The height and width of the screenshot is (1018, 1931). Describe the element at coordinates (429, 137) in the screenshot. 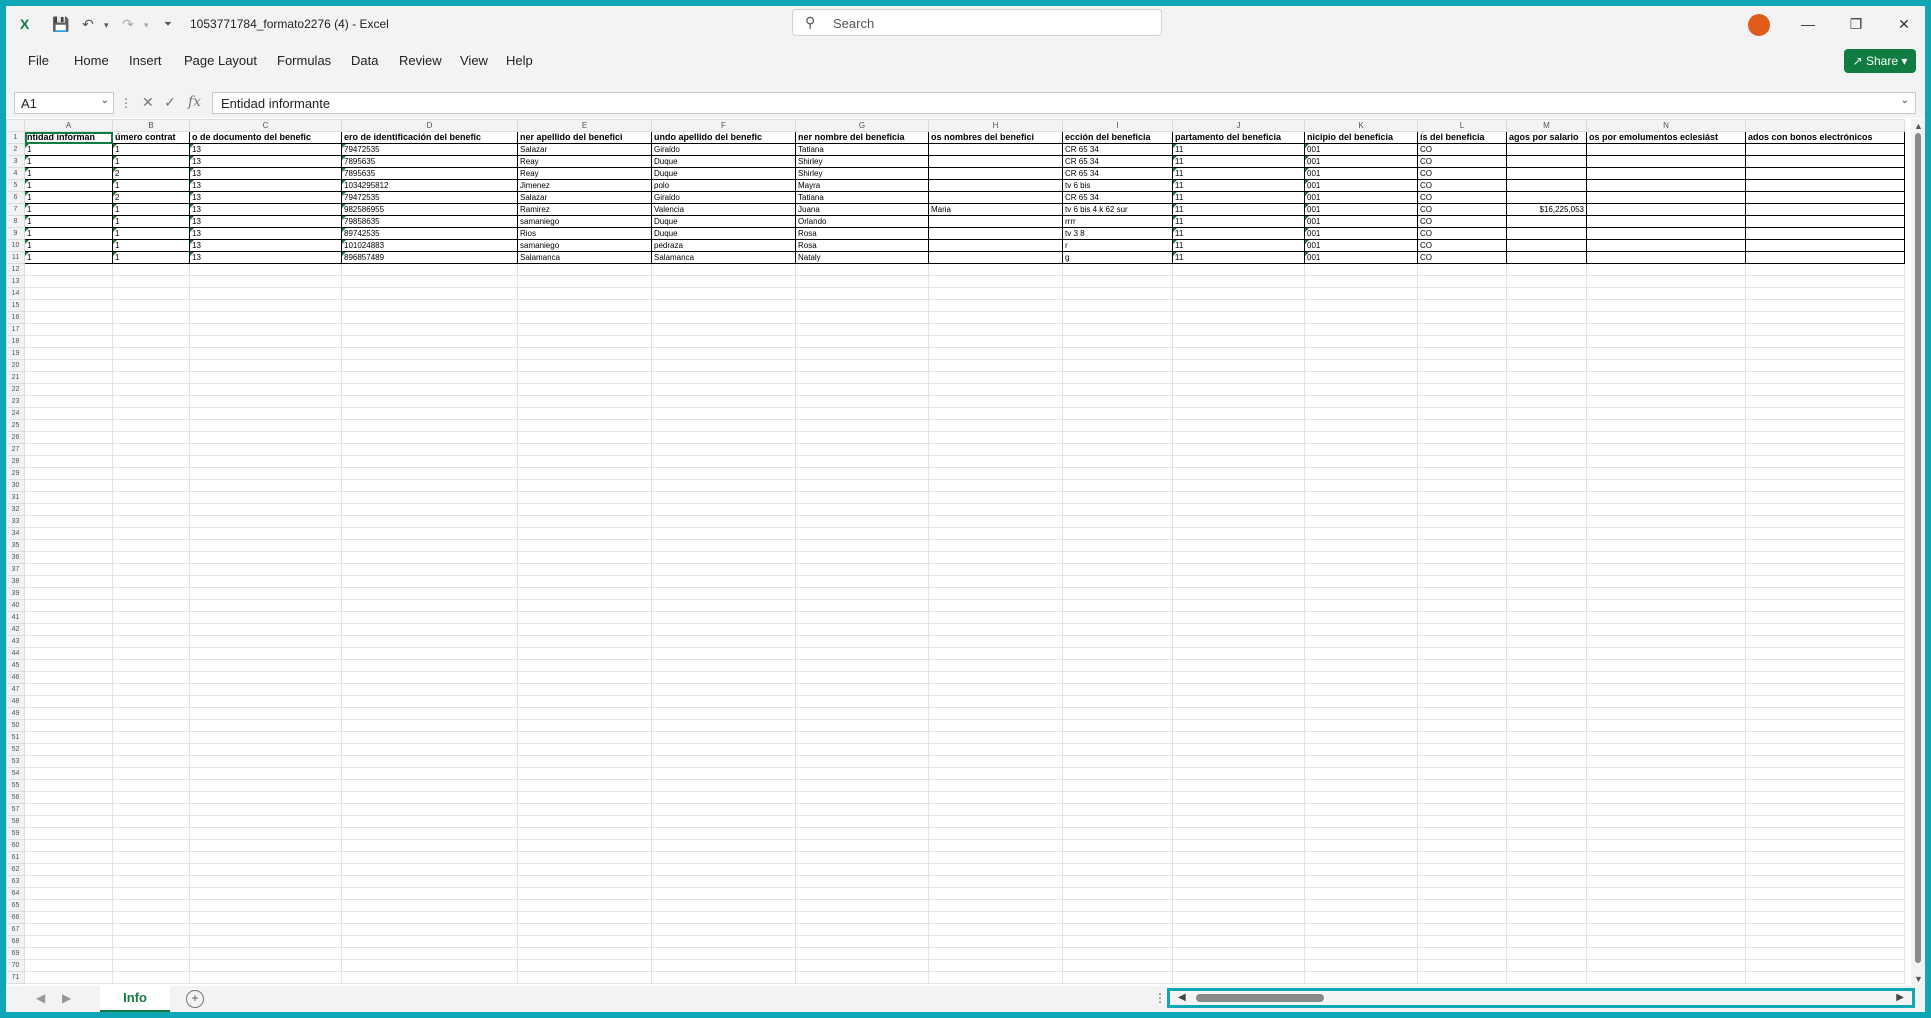

I see `cell: ero de identificación del benefic` at that location.